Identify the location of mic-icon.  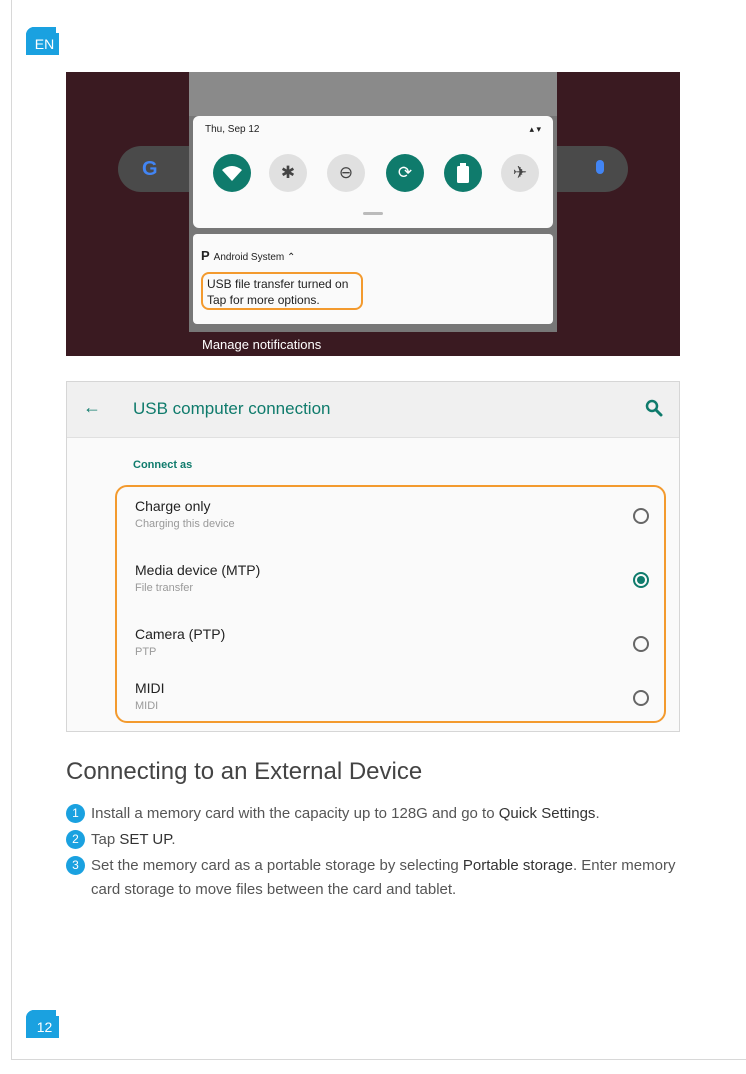
(600, 167).